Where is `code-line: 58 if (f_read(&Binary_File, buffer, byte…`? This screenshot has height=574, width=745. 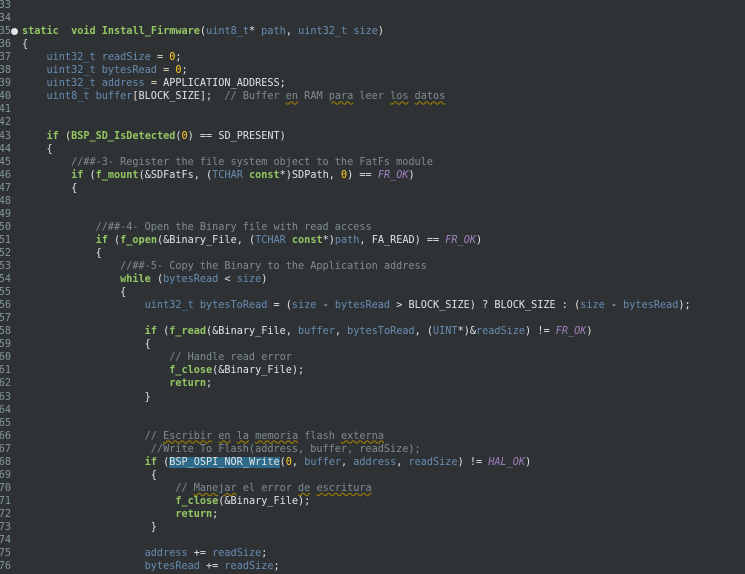 code-line: 58 if (f_read(&Binary_File, buffer, byte… is located at coordinates (372, 331).